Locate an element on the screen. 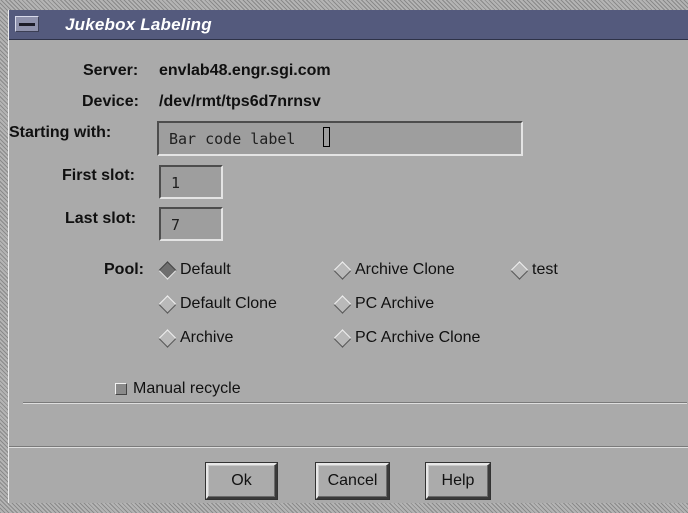 Image resolution: width=688 pixels, height=513 pixels. text-cursor-icon is located at coordinates (326, 137).